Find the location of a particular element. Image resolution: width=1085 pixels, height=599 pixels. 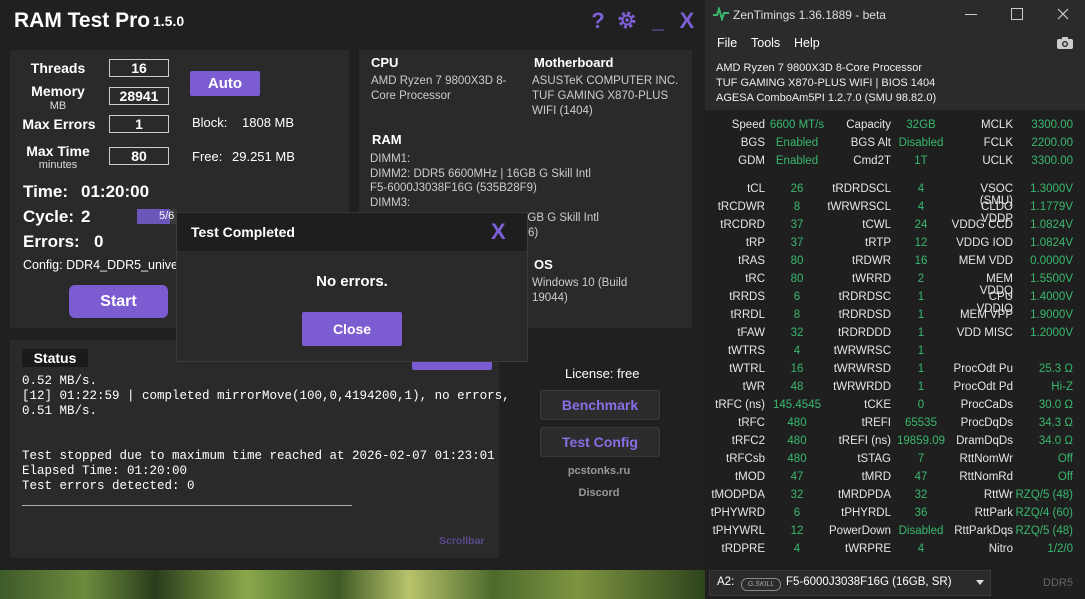

app-title: RAM Test Pro is located at coordinates (82, 20).